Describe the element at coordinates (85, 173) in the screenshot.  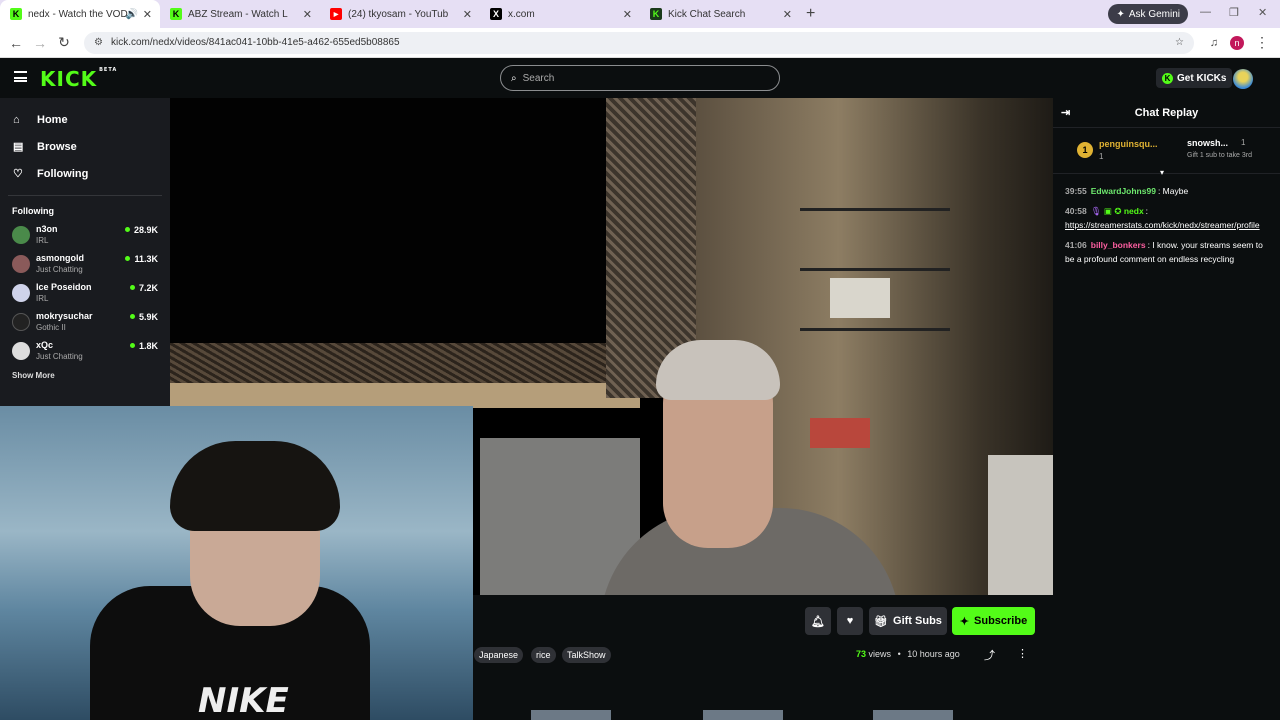
I see `sidebar-item-following: ♡ Following` at that location.